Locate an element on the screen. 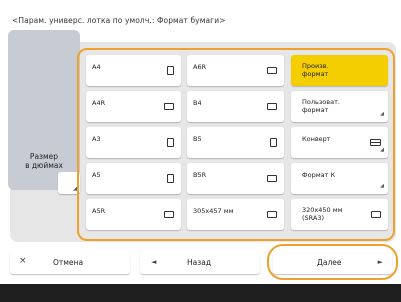 The height and width of the screenshot is (302, 401). arrow-right-icon: ► is located at coordinates (380, 262).